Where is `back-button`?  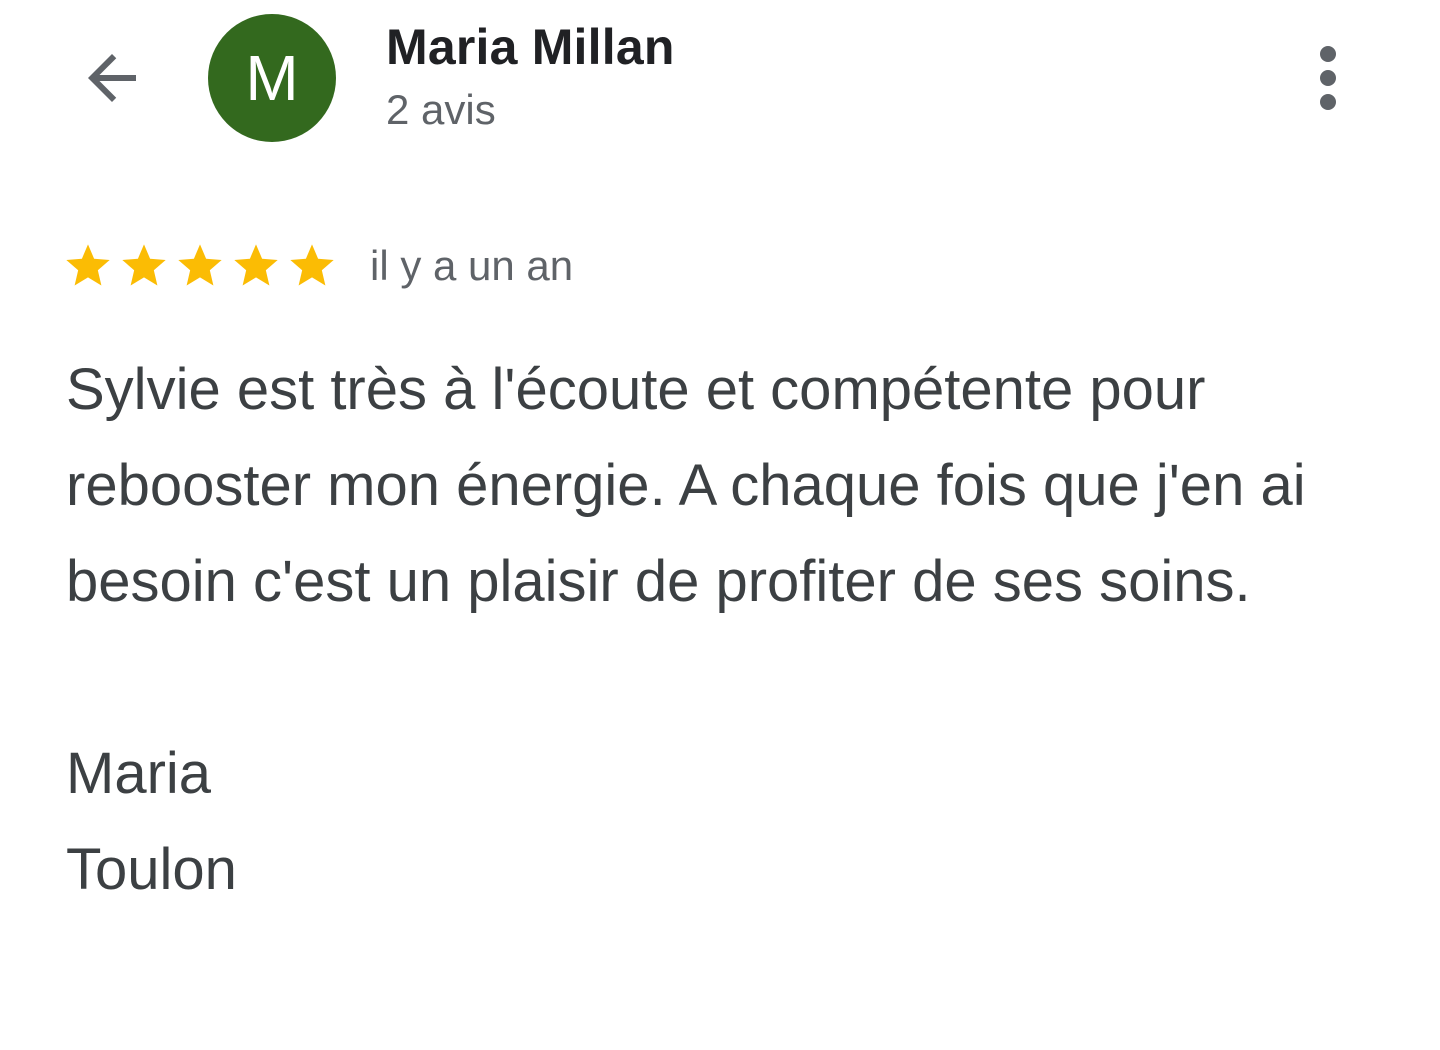 back-button is located at coordinates (112, 78).